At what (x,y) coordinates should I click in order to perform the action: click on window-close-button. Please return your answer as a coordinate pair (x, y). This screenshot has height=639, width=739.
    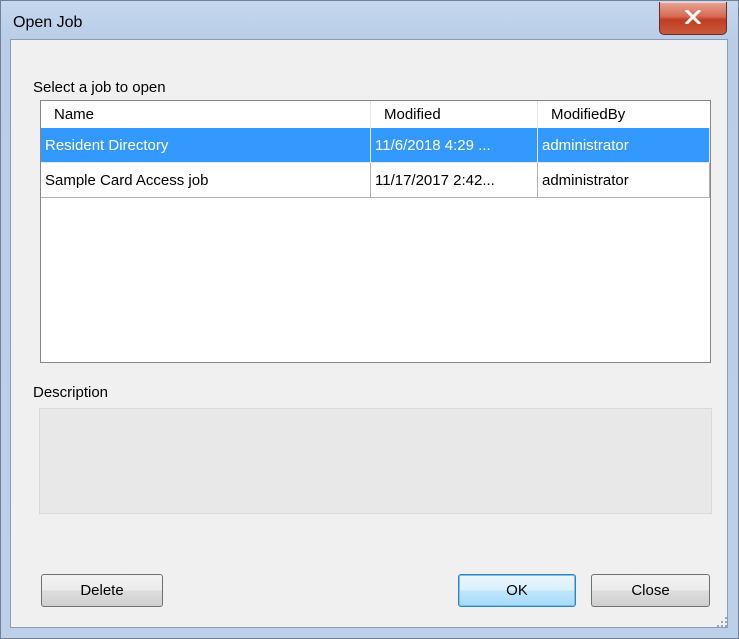
    Looking at the image, I should click on (693, 18).